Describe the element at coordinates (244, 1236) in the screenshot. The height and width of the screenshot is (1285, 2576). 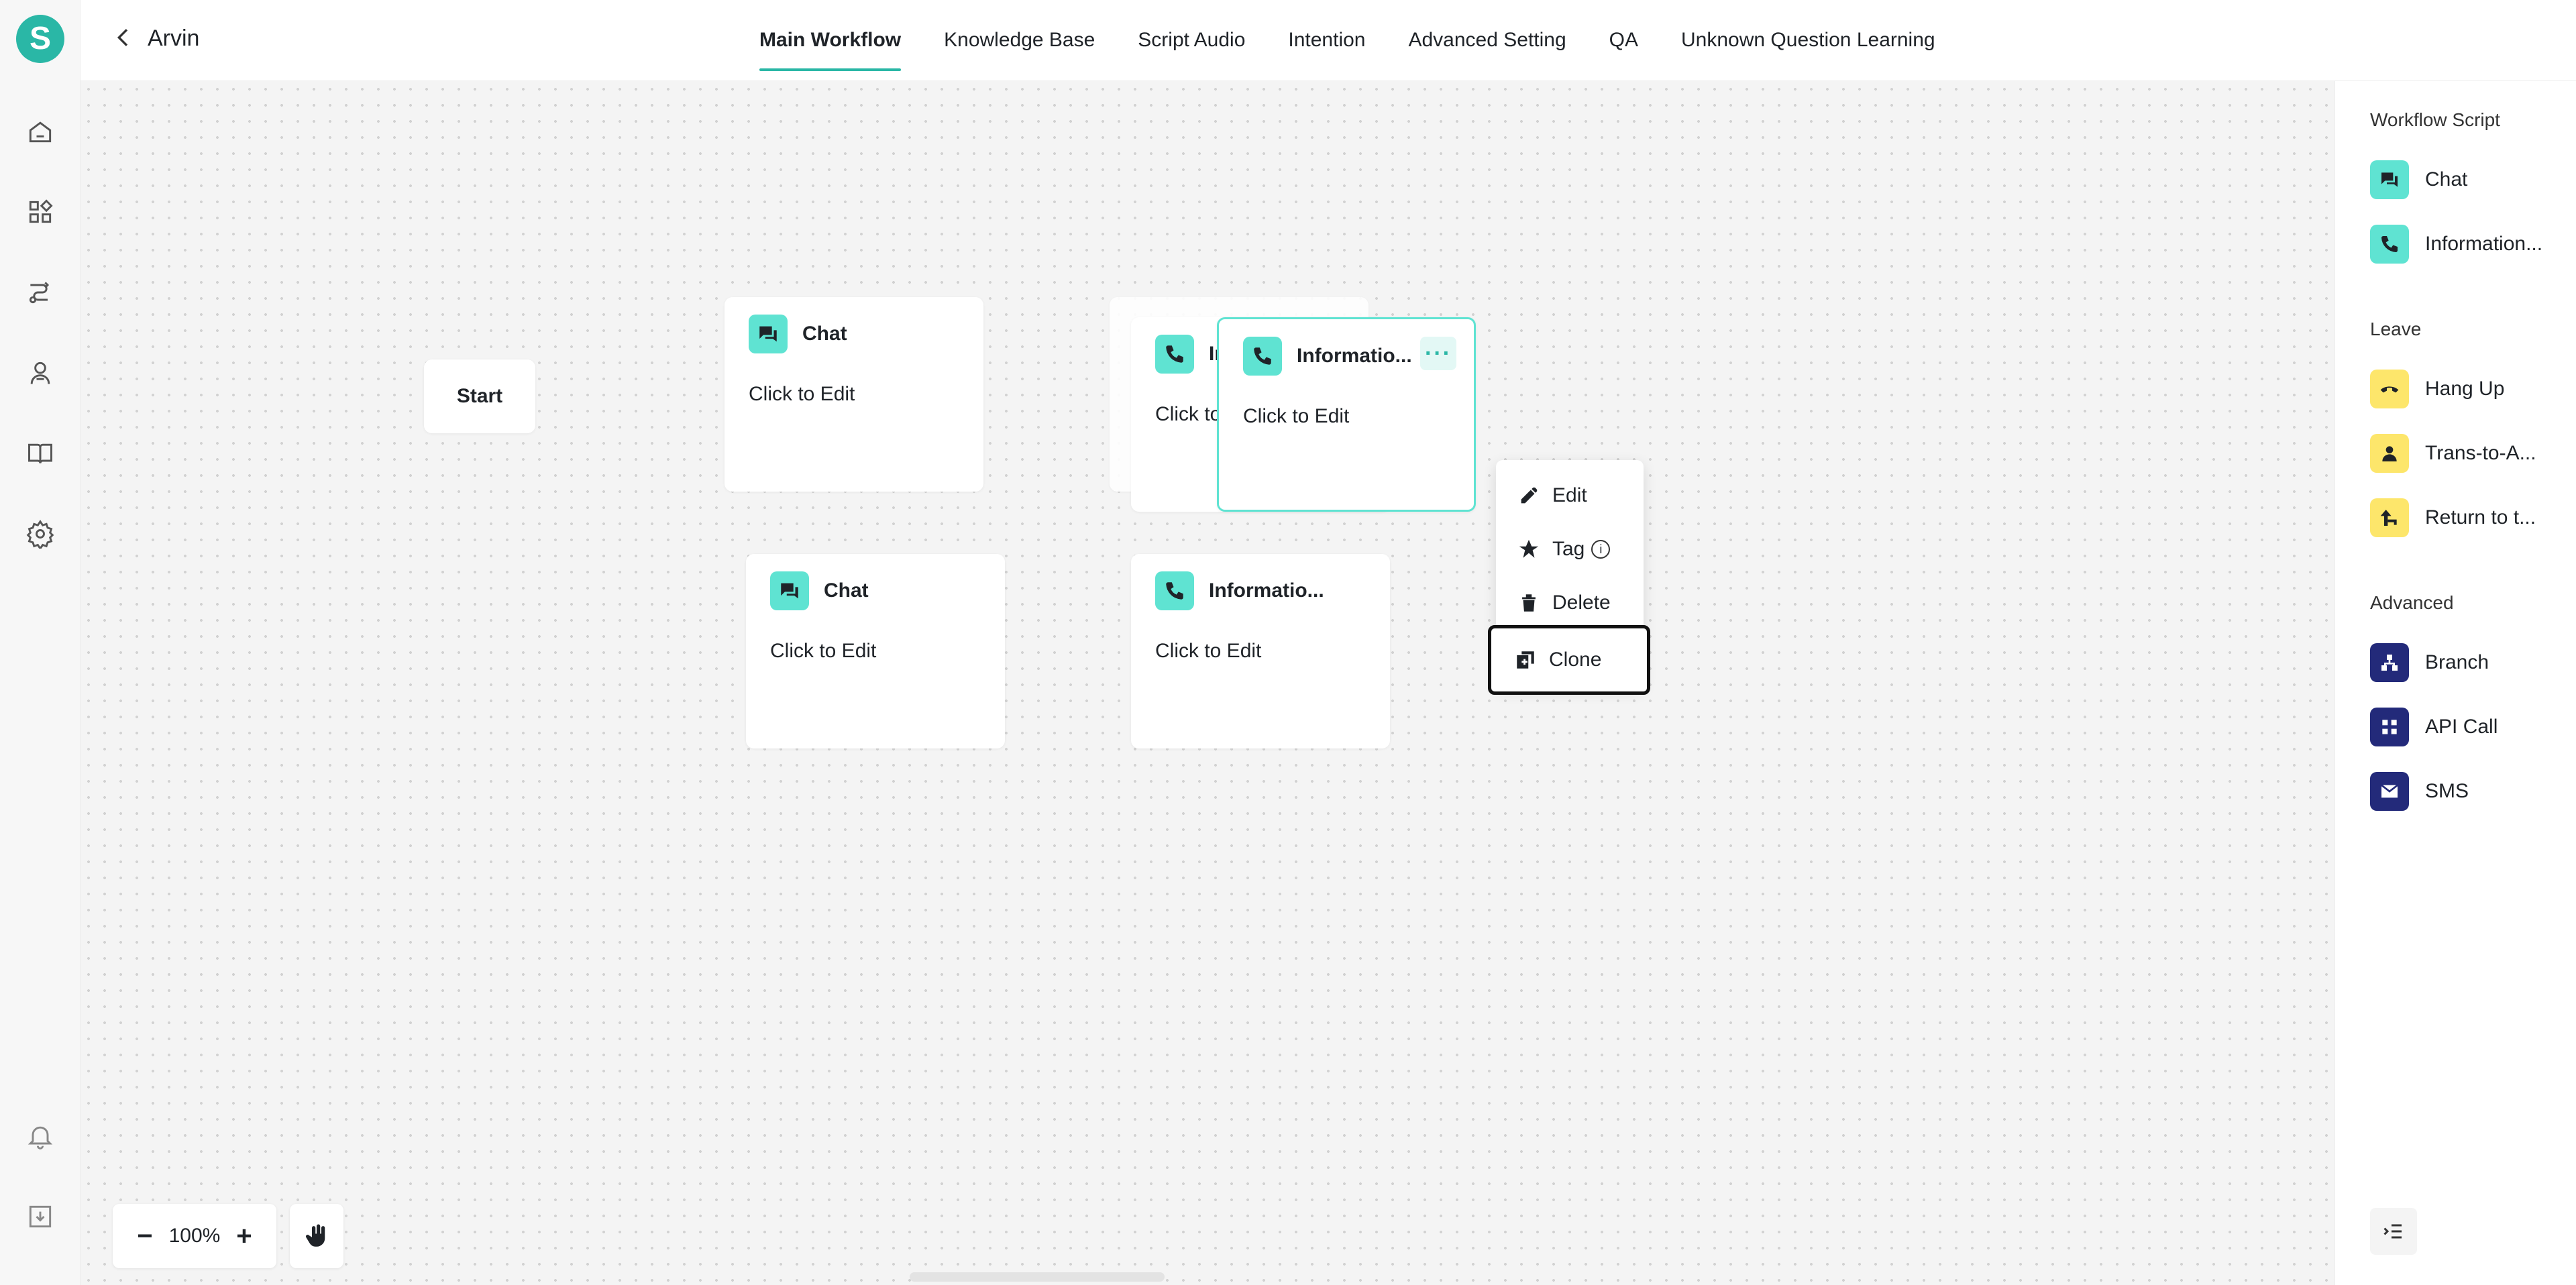
I see `zoom-in-button: +` at that location.